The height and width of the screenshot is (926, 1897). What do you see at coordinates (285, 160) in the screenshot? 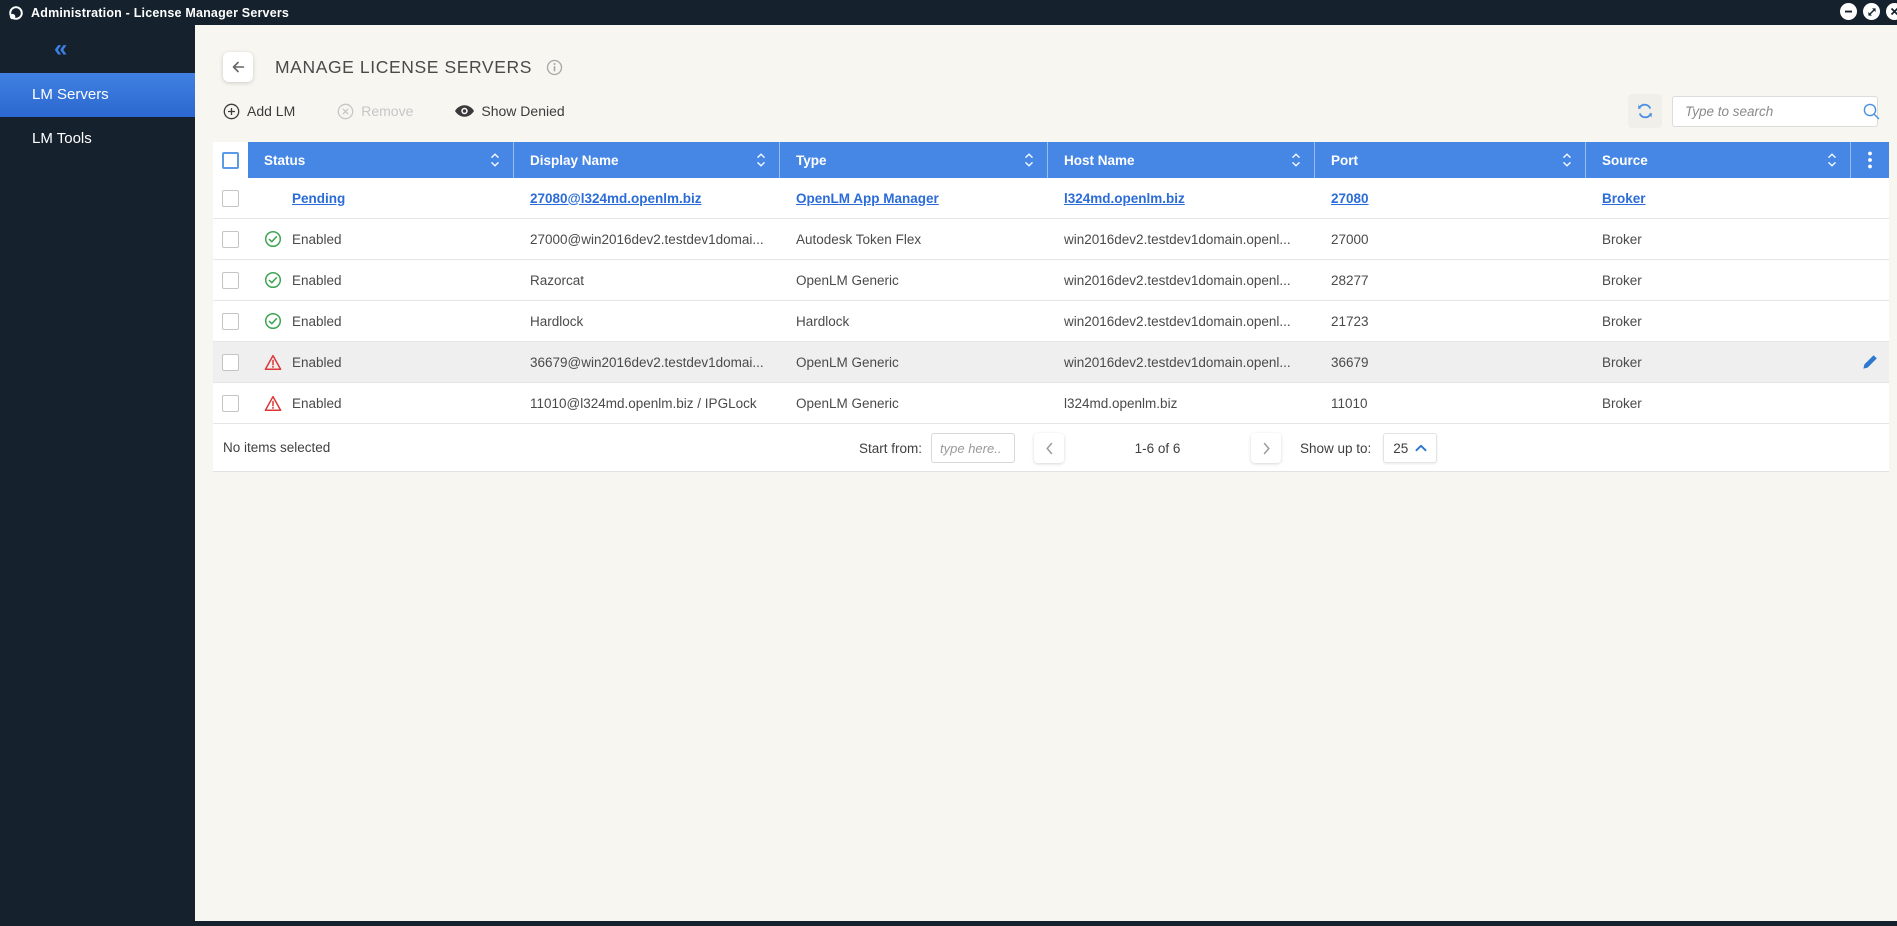
I see `column-header-label: Status` at bounding box center [285, 160].